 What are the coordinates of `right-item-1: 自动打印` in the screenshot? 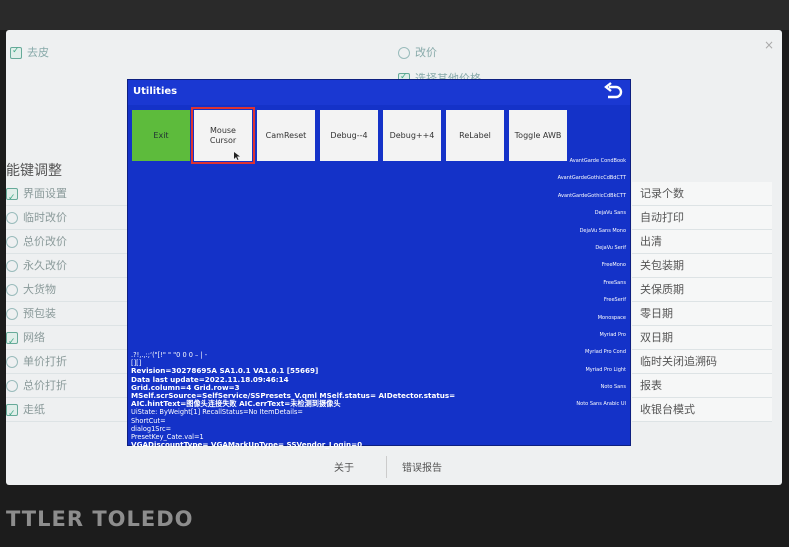 It's located at (702, 218).